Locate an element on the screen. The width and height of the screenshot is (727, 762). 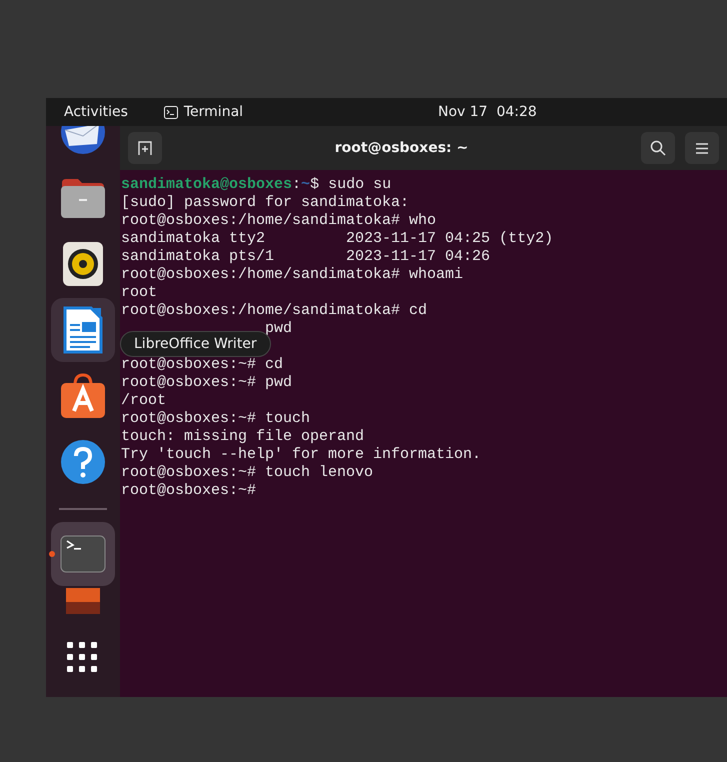
document-icon is located at coordinates (83, 330).